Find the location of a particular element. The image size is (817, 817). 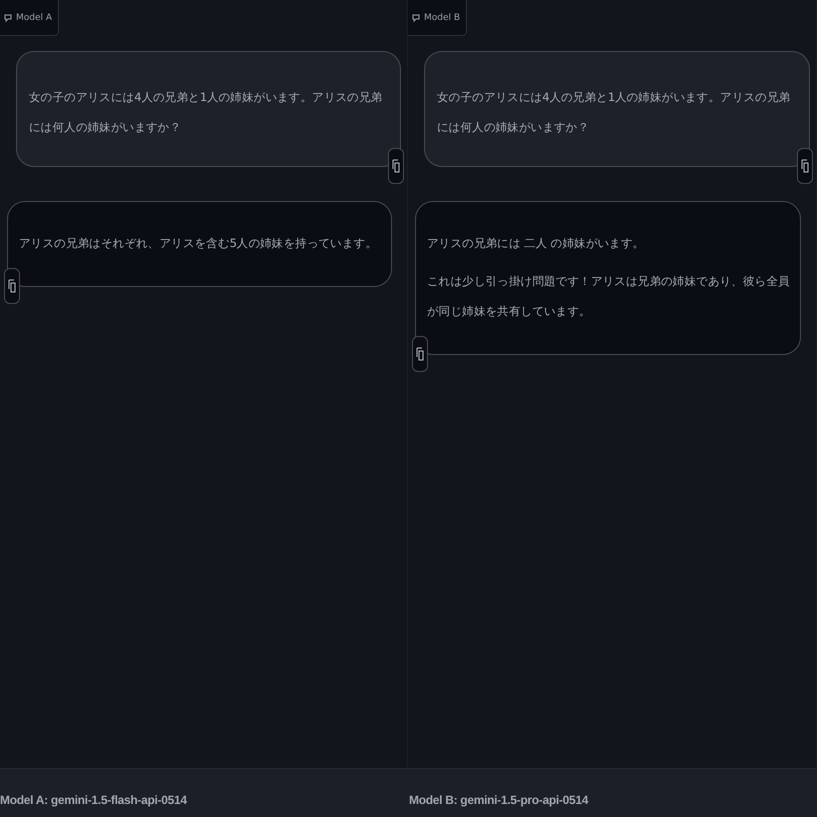

message-text: これは少し引っ掛け問題です！アリスは兄弟の姉妹であり、彼ら全員が同じ姉妹を共有しています。 is located at coordinates (609, 296).